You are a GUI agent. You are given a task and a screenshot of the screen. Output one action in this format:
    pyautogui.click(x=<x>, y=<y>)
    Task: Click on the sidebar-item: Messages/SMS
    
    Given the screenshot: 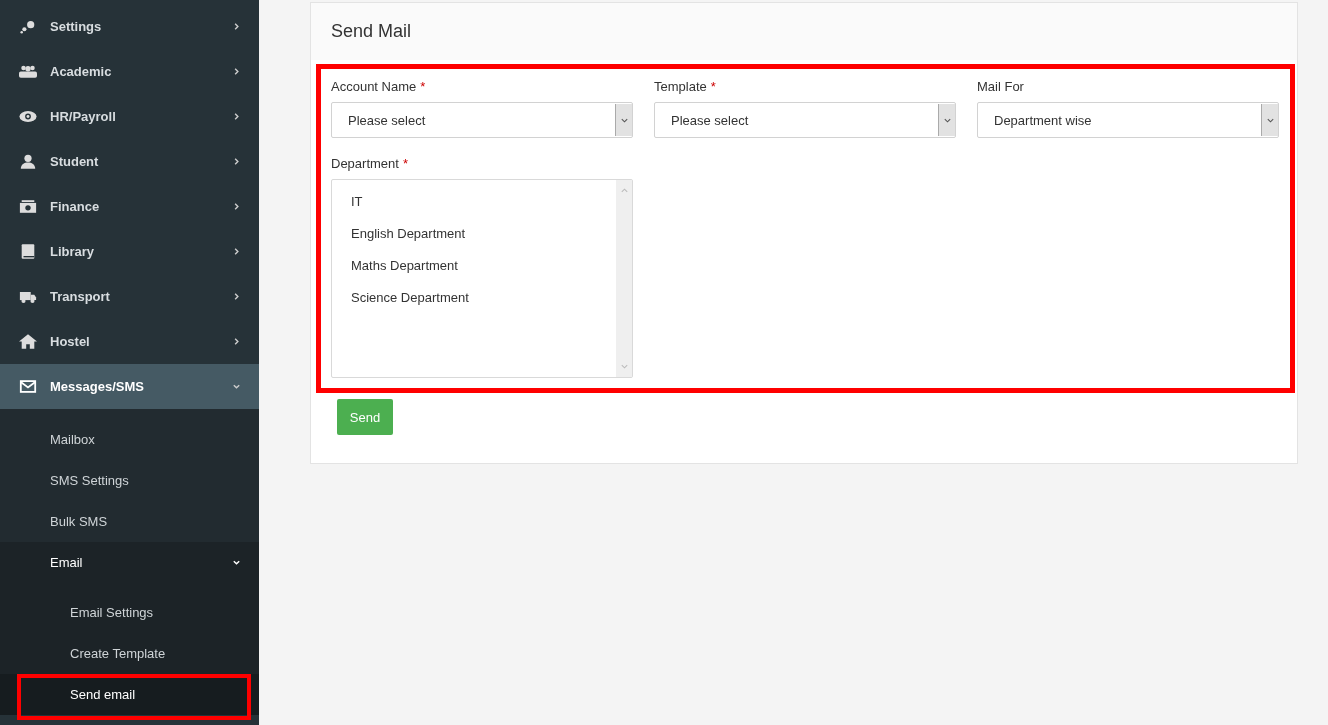 What is the action you would take?
    pyautogui.click(x=129, y=386)
    